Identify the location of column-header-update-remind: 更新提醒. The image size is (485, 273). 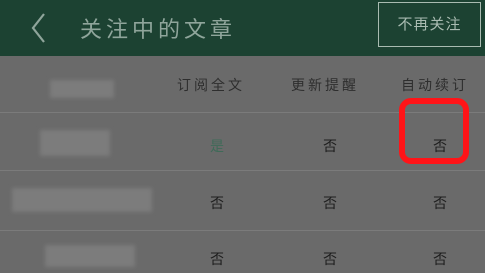
(325, 86).